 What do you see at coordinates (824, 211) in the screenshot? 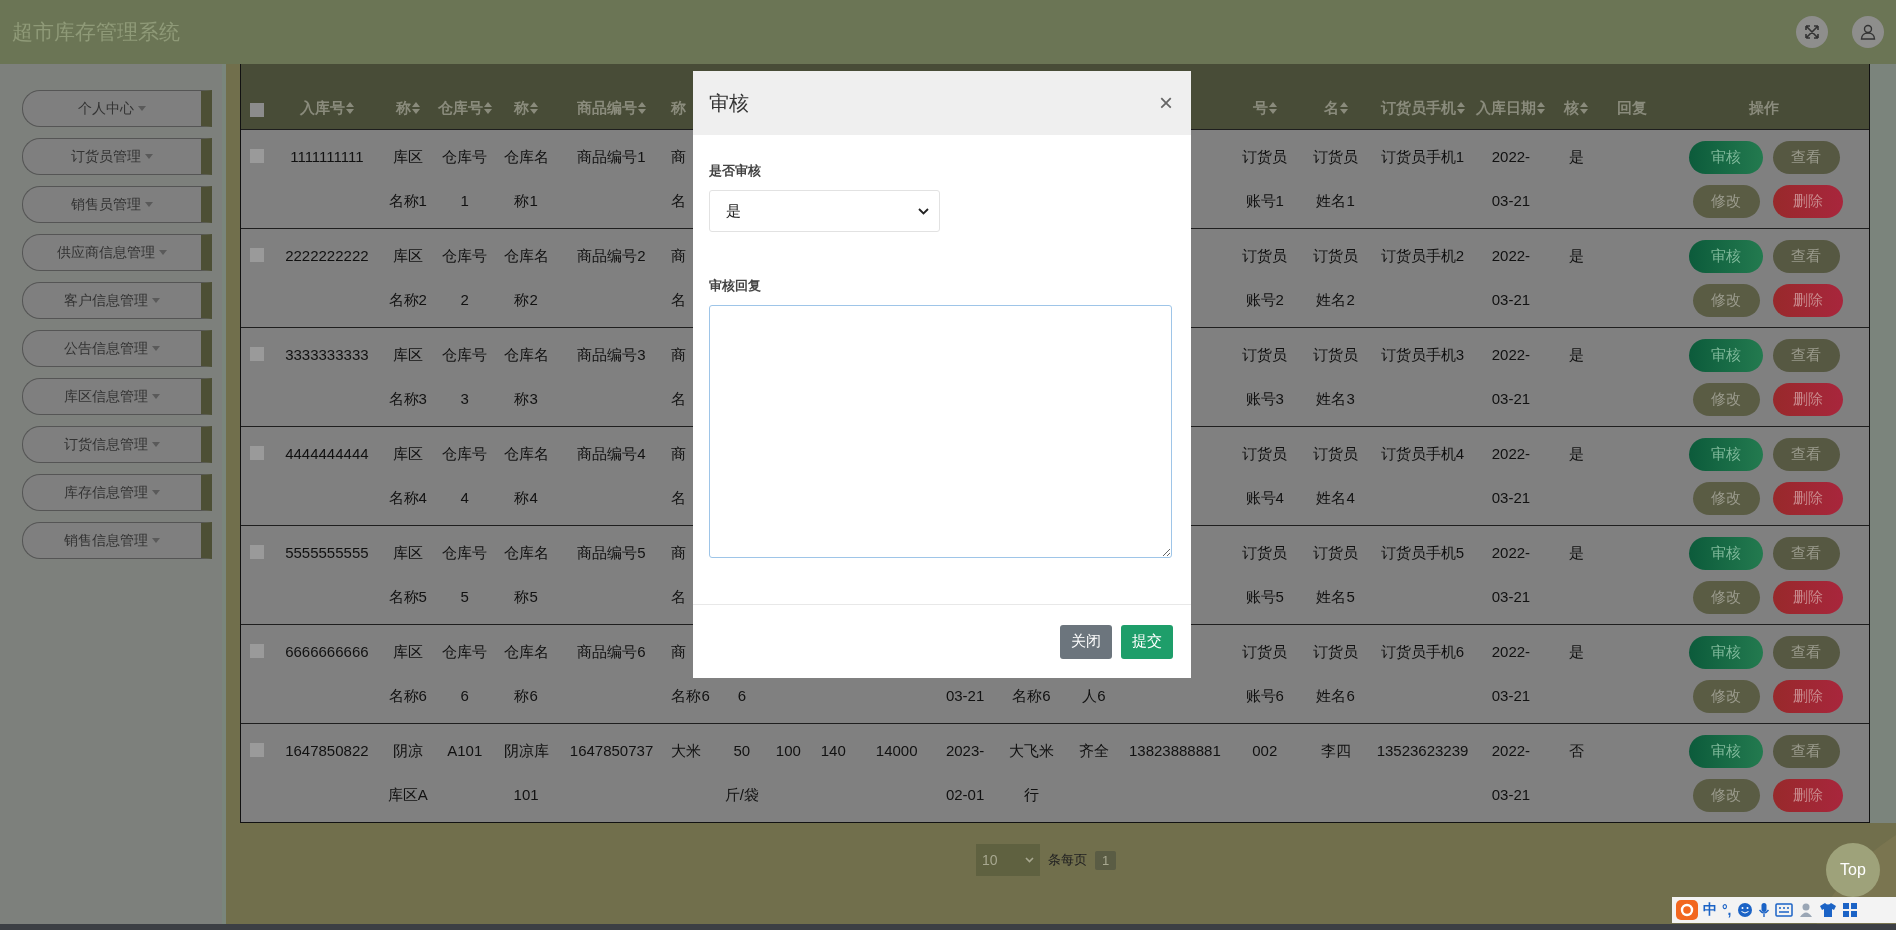
I see `review-select: 是` at bounding box center [824, 211].